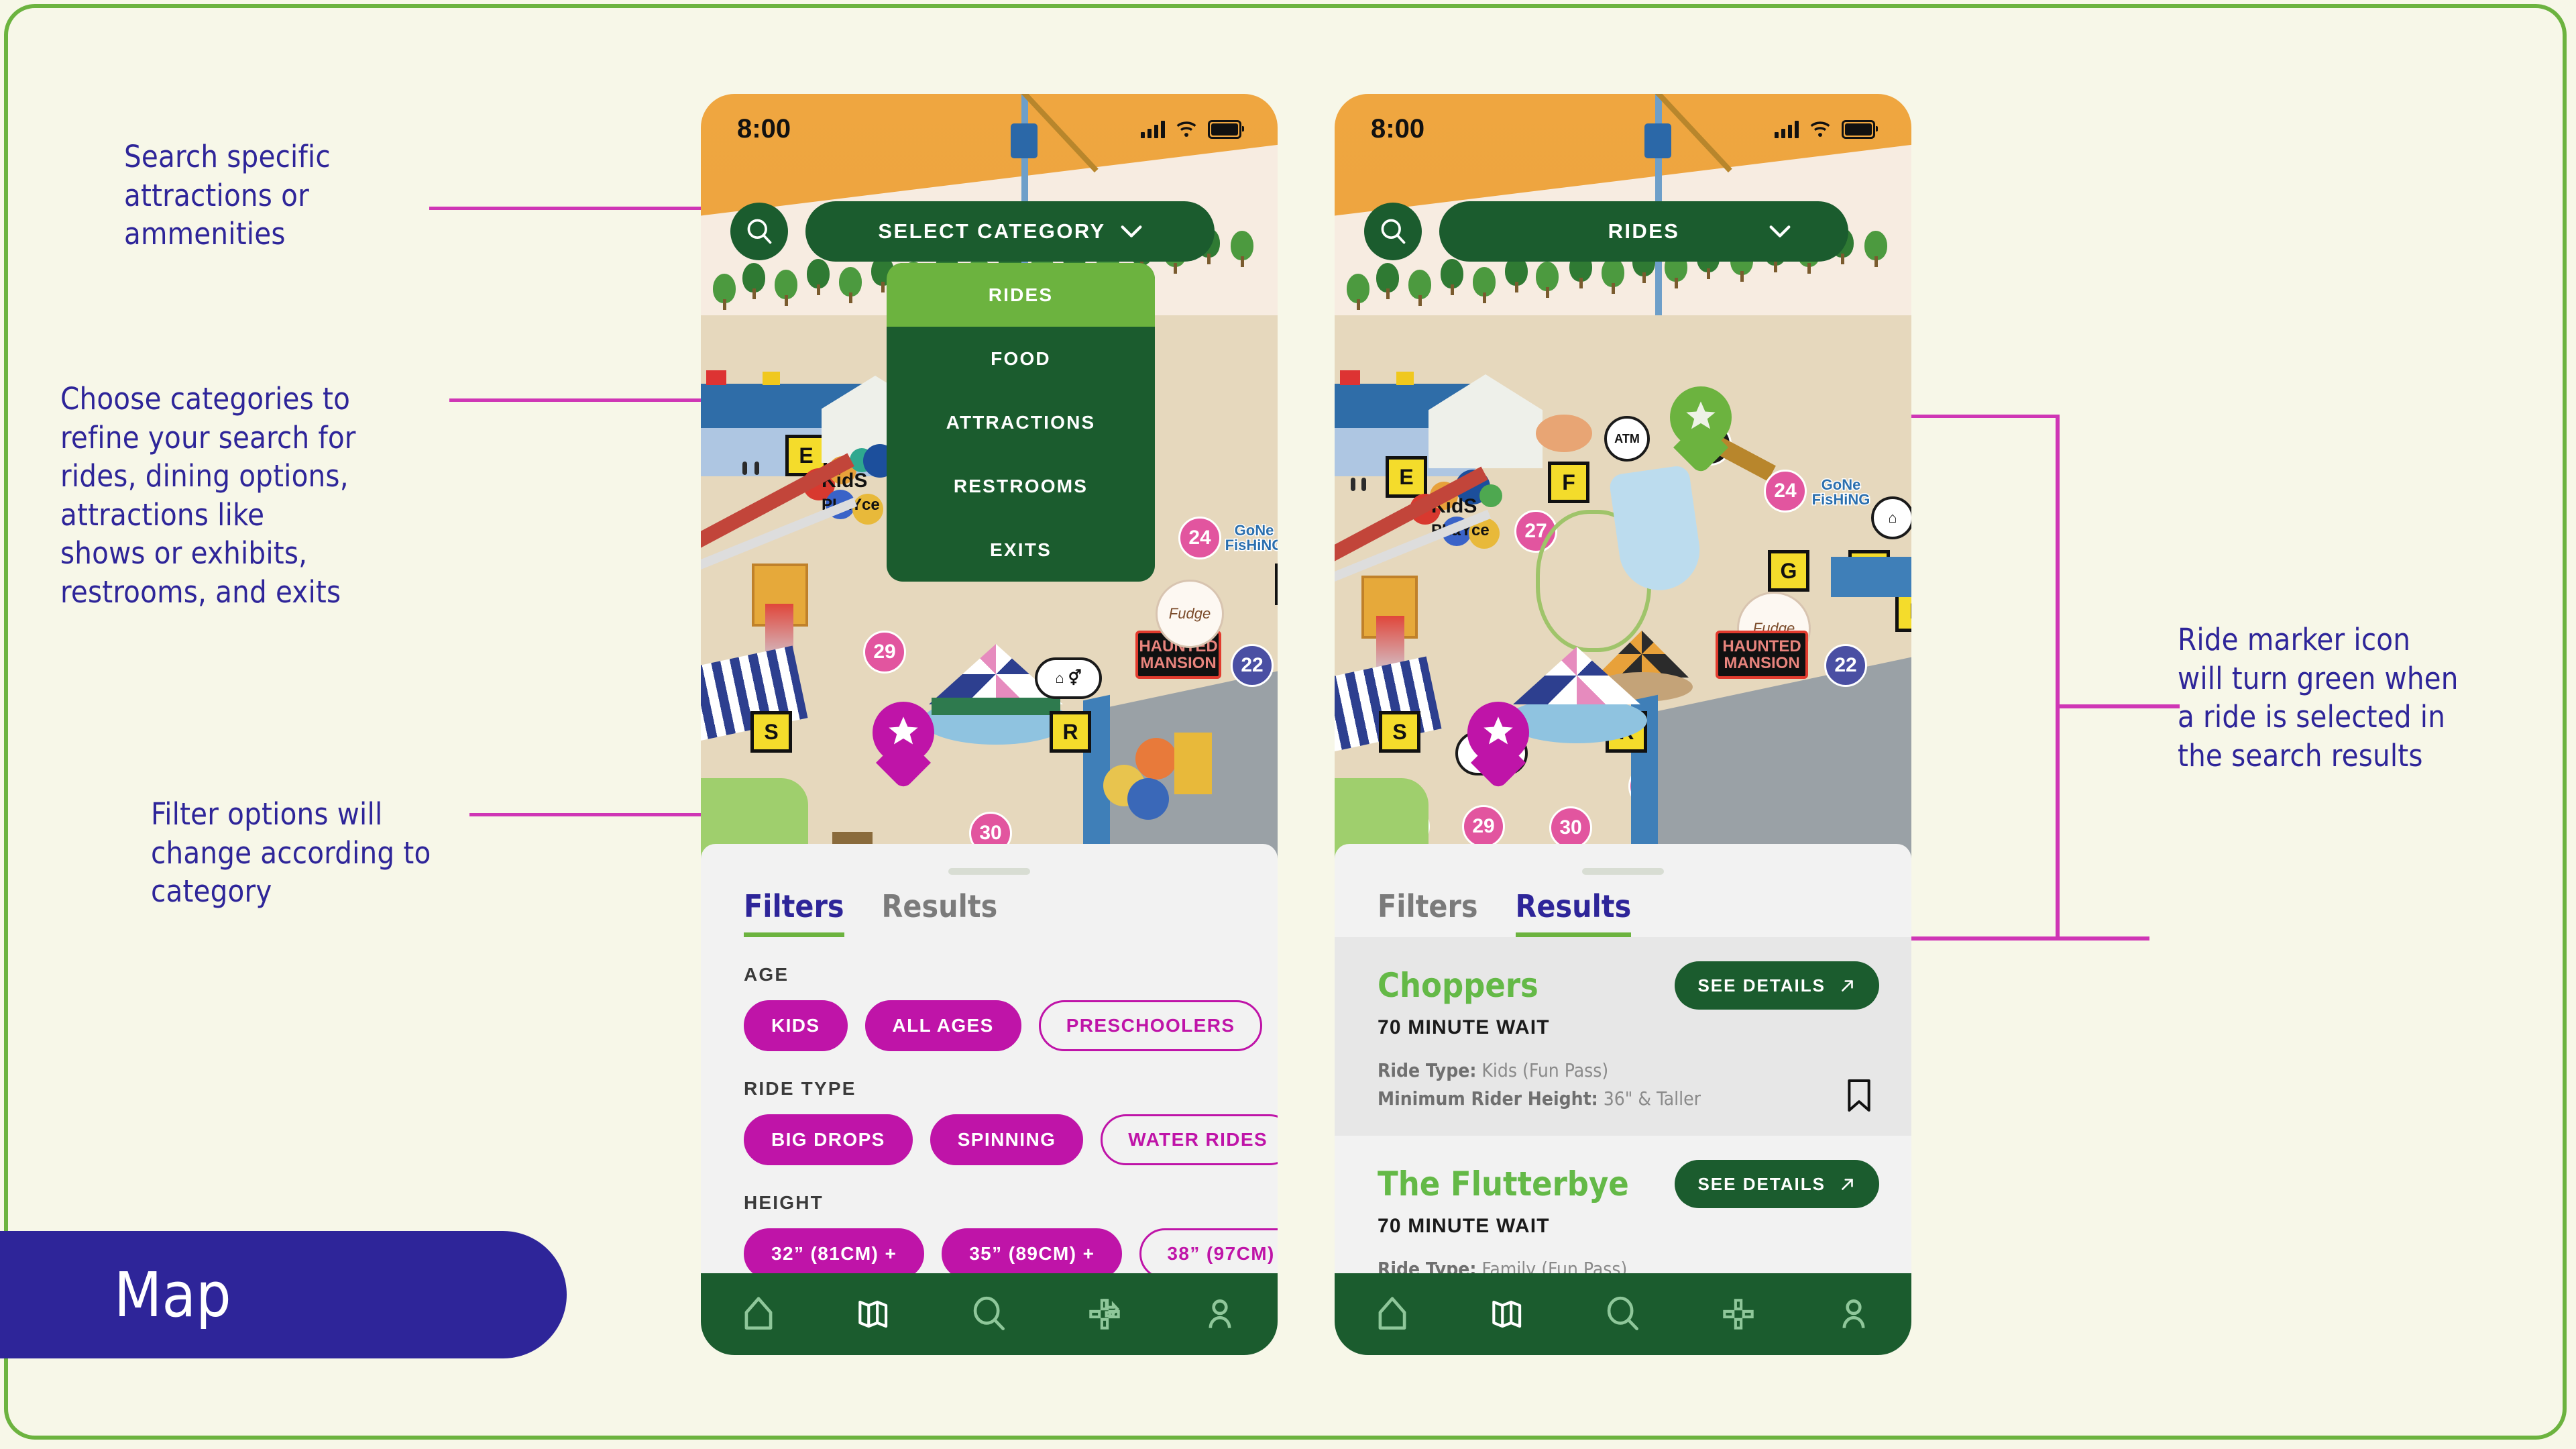 Image resolution: width=2576 pixels, height=1449 pixels. Describe the element at coordinates (996, 706) in the screenshot. I see `carousel-band` at that location.